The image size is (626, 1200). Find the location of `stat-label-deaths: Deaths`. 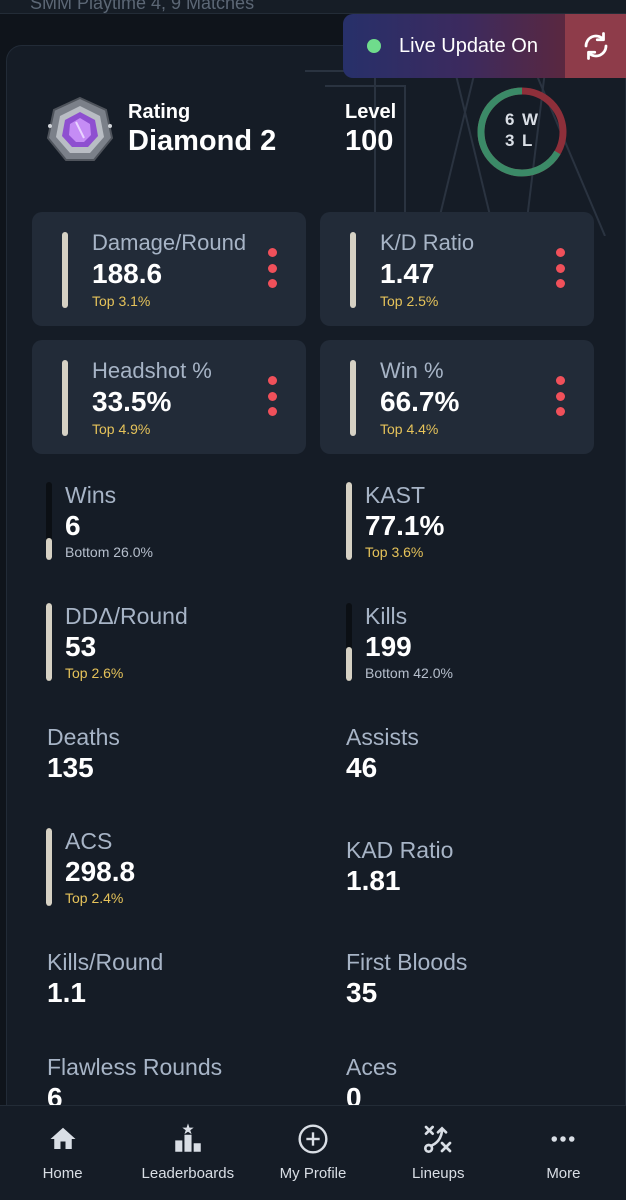

stat-label-deaths: Deaths is located at coordinates (83, 737).